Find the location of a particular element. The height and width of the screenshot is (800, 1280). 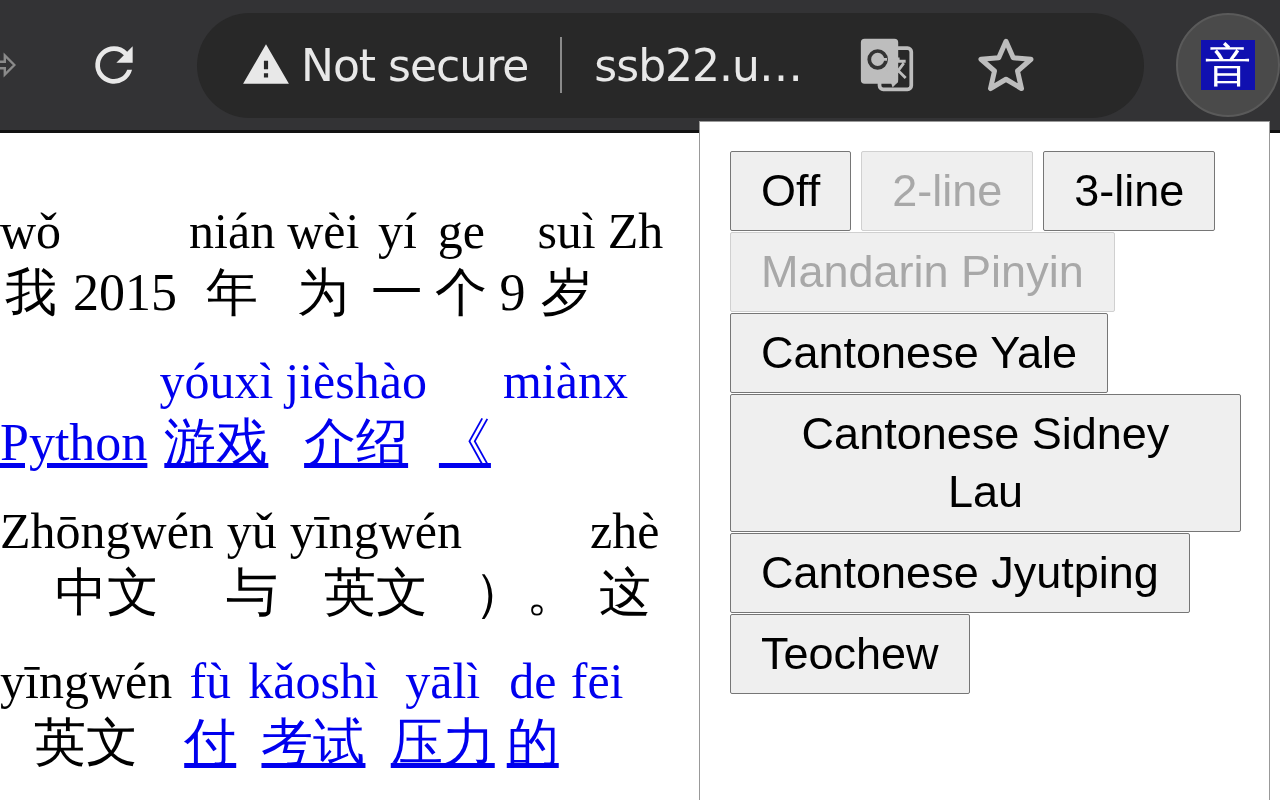

chinese-text: 这 is located at coordinates (624, 592).